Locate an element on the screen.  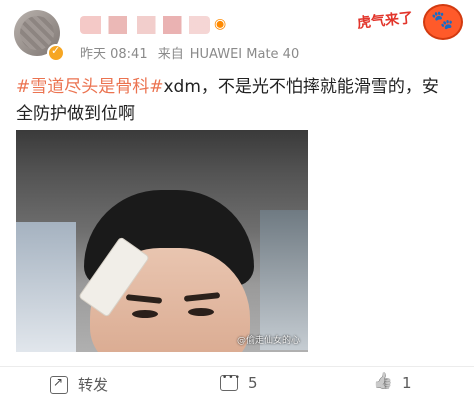
device-name: HUAWEI Mate 40 is located at coordinates (244, 54).